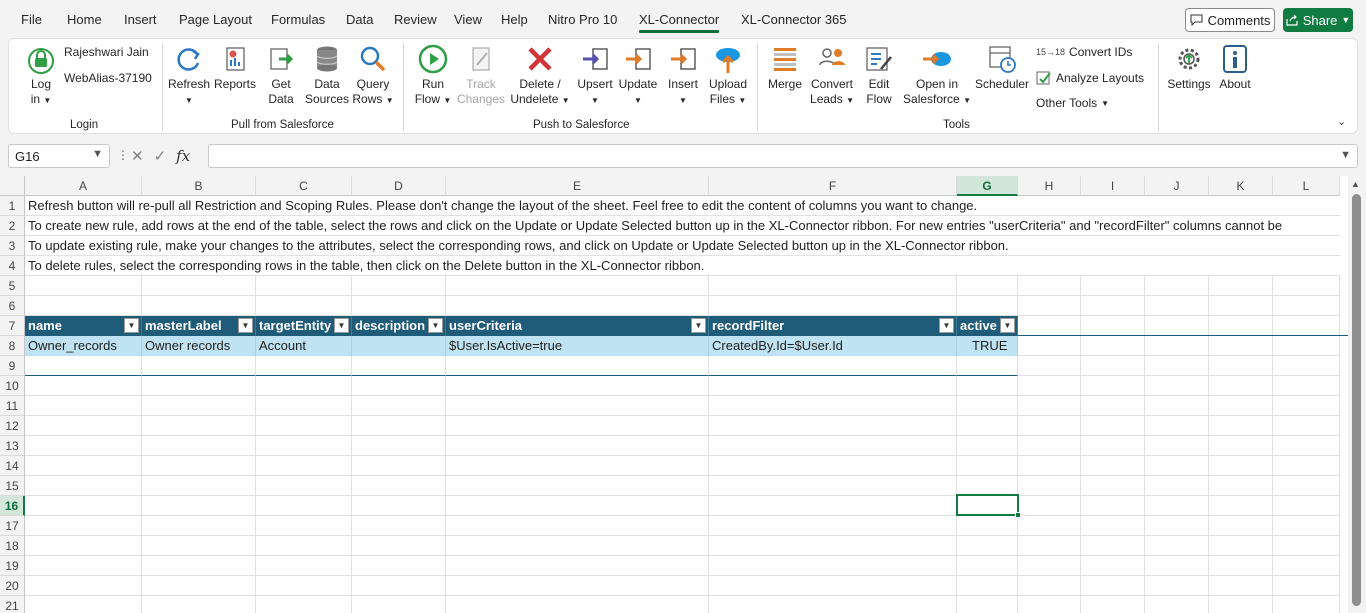 This screenshot has width=1366, height=613. I want to click on tab-nitro-pro: Nitro Pro 10, so click(582, 19).